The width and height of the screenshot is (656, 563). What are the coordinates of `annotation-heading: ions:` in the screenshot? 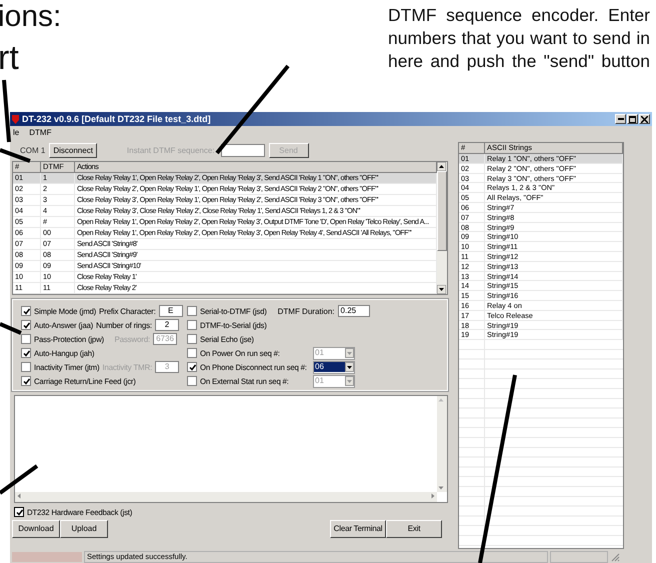 It's located at (31, 17).